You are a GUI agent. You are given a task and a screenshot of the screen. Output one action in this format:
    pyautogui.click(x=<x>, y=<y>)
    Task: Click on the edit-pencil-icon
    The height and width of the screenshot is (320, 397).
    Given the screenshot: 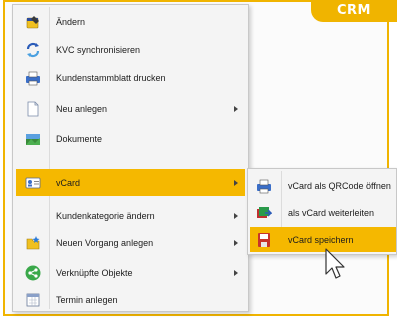 What is the action you would take?
    pyautogui.click(x=33, y=22)
    